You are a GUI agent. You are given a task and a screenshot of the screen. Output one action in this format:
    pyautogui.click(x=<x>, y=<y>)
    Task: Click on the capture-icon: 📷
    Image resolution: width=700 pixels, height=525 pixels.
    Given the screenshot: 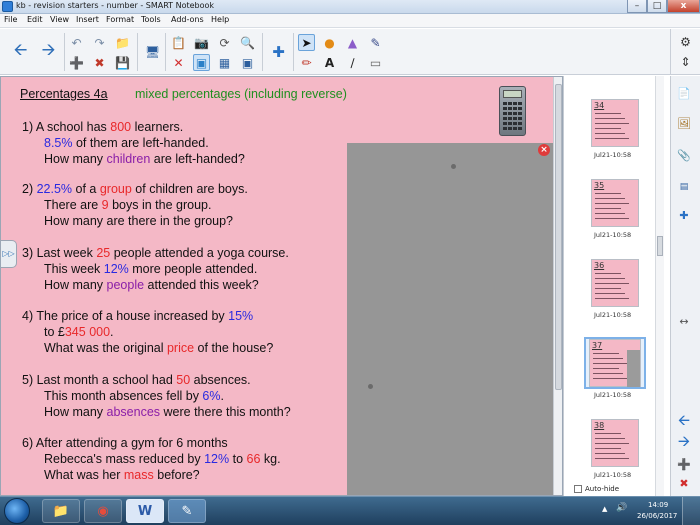 What is the action you would take?
    pyautogui.click(x=201, y=42)
    